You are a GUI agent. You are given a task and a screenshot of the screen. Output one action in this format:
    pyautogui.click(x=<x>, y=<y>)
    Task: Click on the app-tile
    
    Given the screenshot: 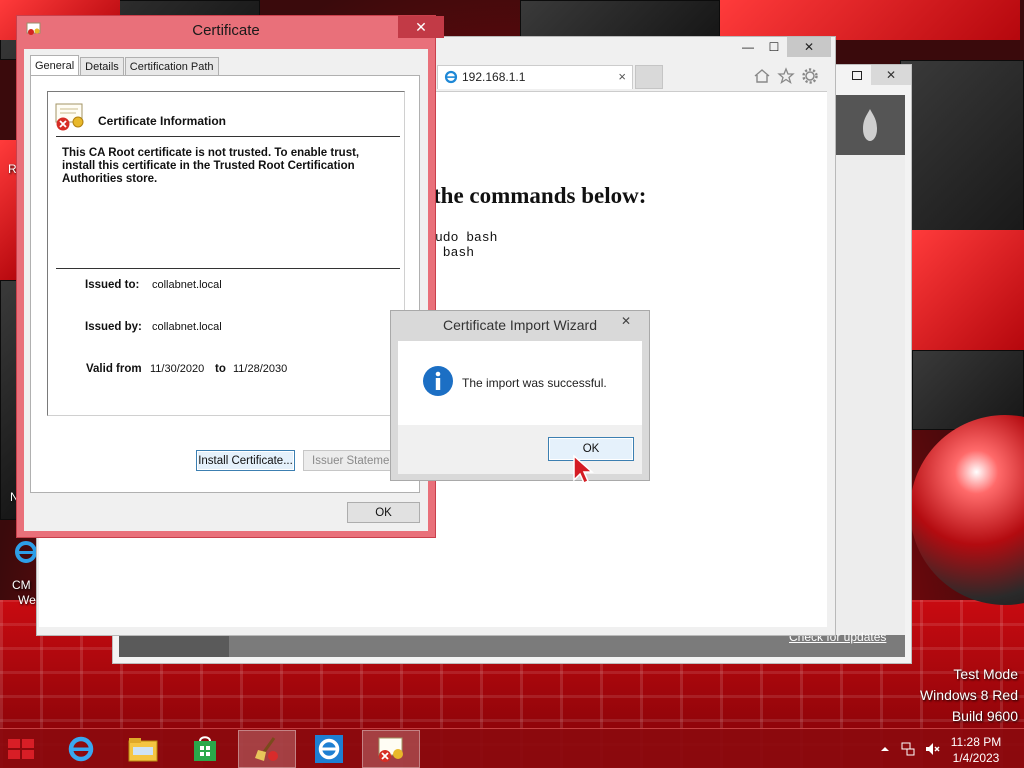 What is the action you would take?
    pyautogui.click(x=870, y=125)
    